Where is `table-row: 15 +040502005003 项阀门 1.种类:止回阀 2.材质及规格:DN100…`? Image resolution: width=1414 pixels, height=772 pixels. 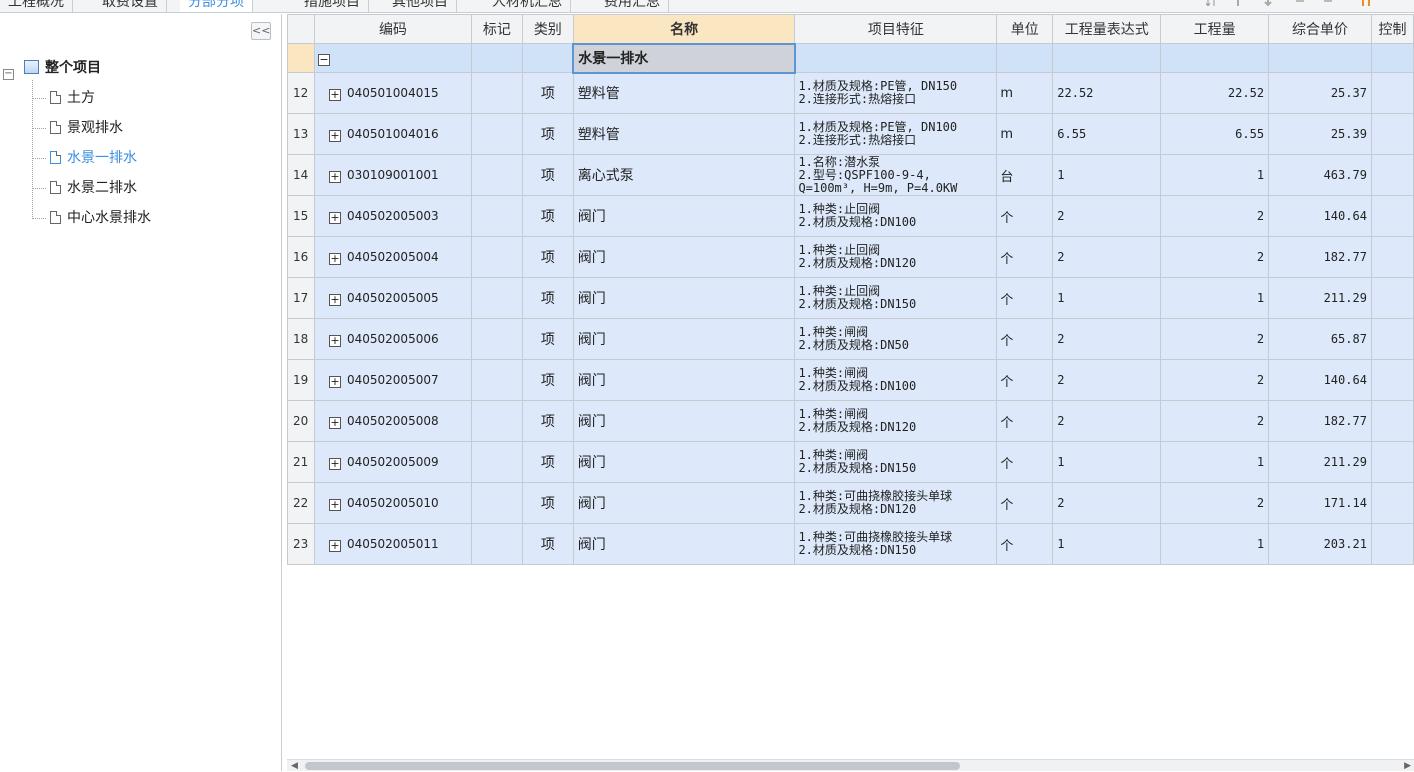
table-row: 15 +040502005003 项阀门 1.种类:止回阀 2.材质及规格:DN100… is located at coordinates (850, 216).